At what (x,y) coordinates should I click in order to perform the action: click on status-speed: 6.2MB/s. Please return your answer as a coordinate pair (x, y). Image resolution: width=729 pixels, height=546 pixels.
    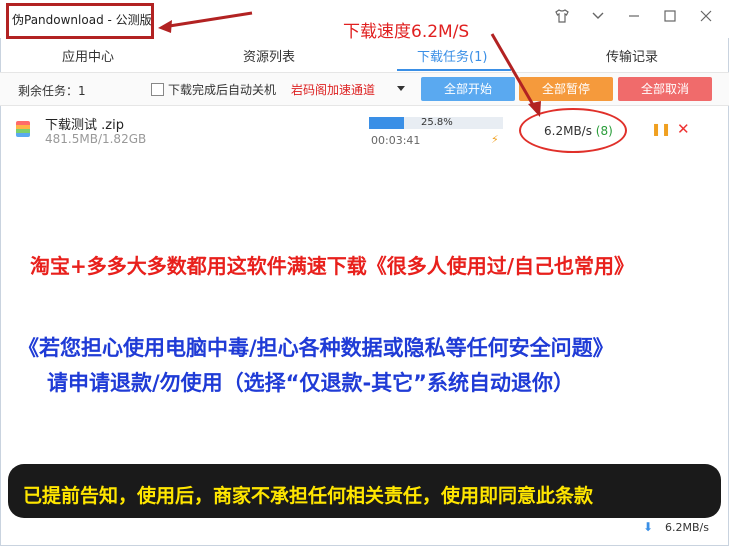
    Looking at the image, I should click on (687, 527).